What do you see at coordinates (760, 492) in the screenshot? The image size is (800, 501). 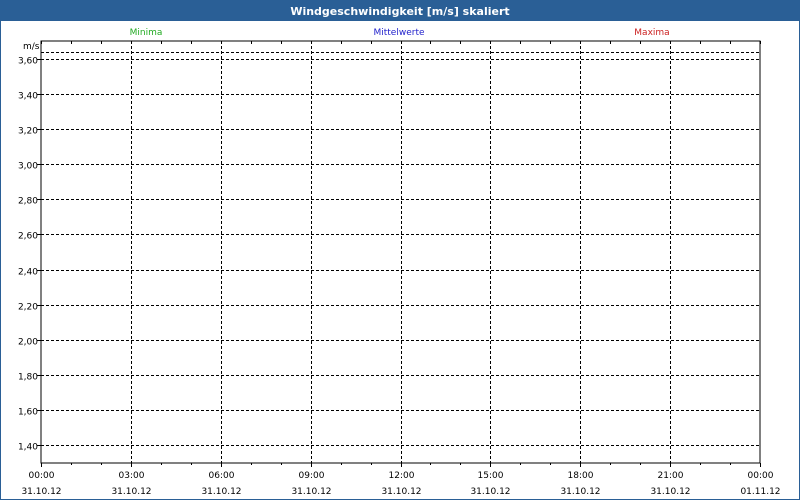 I see `x-tick-label-date: 01.11.12` at bounding box center [760, 492].